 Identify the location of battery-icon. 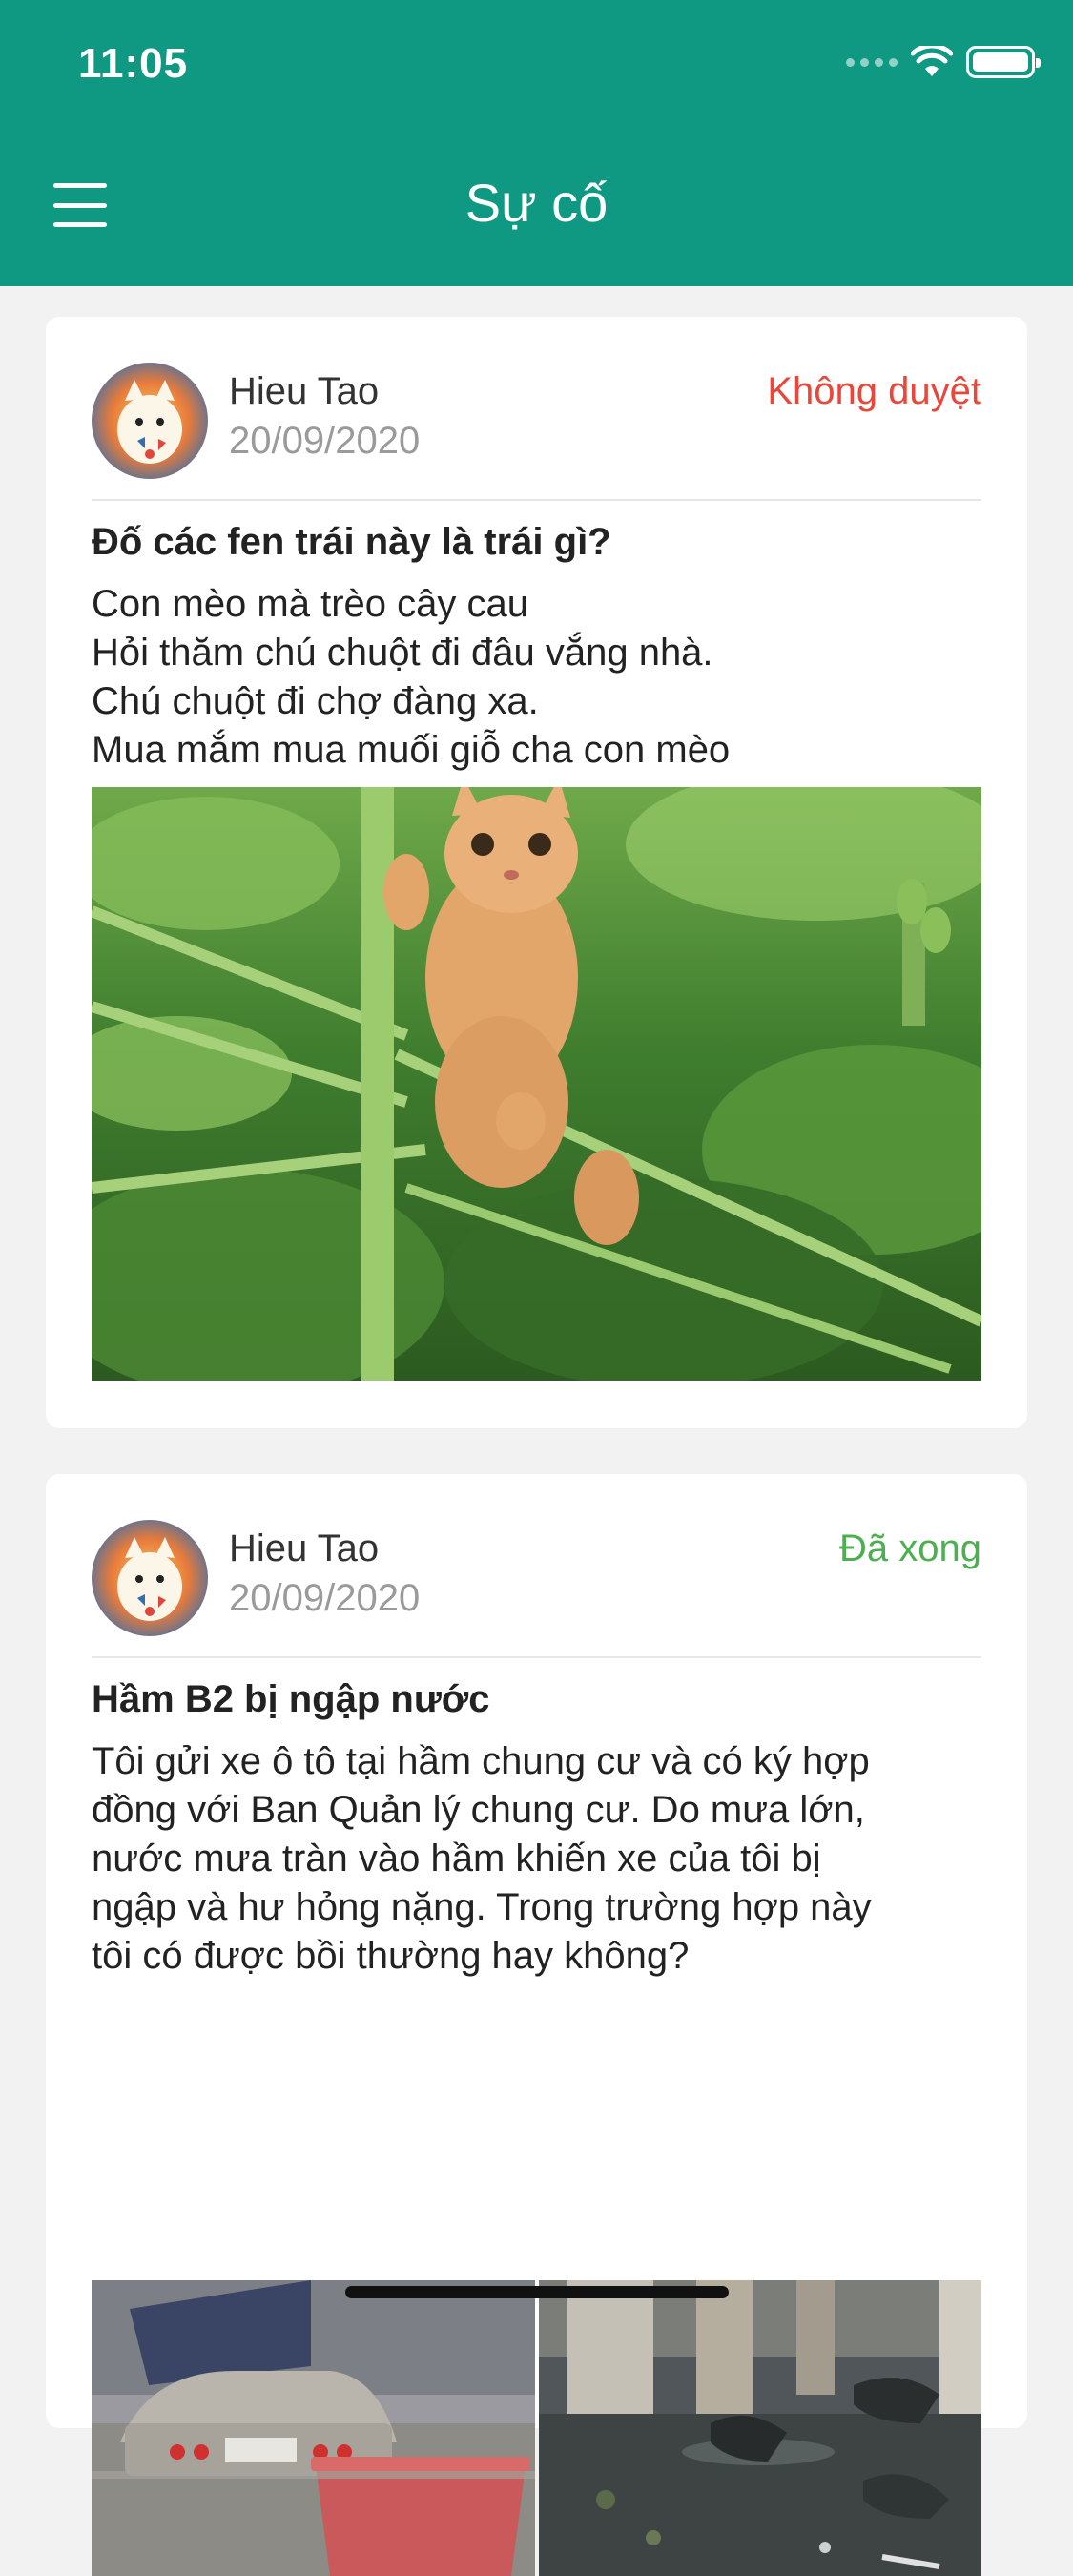
(1003, 62).